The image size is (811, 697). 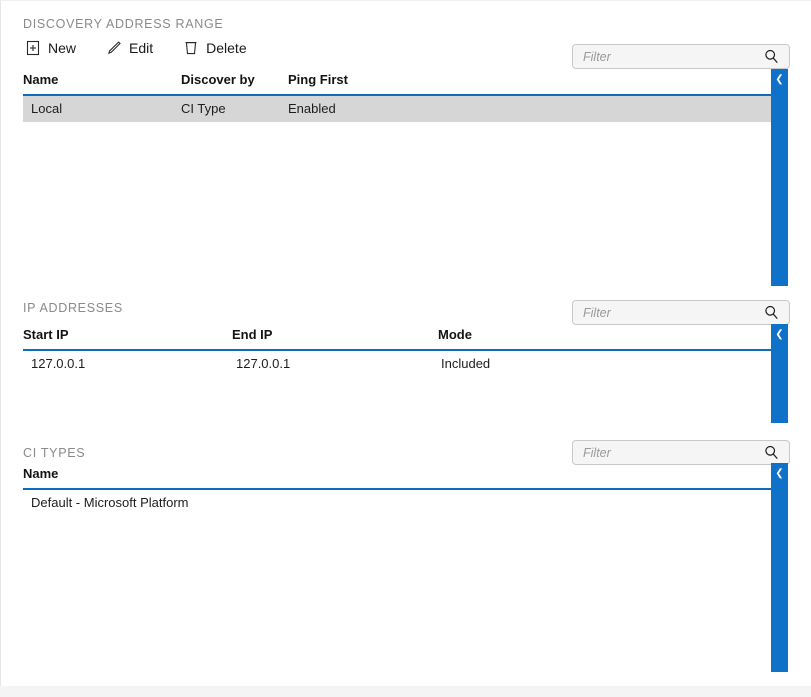 I want to click on table-header-row: Name, so click(x=397, y=478).